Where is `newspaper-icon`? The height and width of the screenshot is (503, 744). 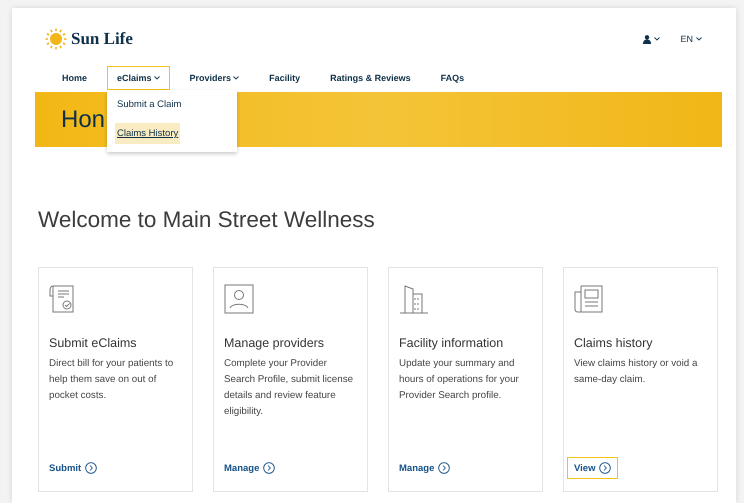 newspaper-icon is located at coordinates (589, 299).